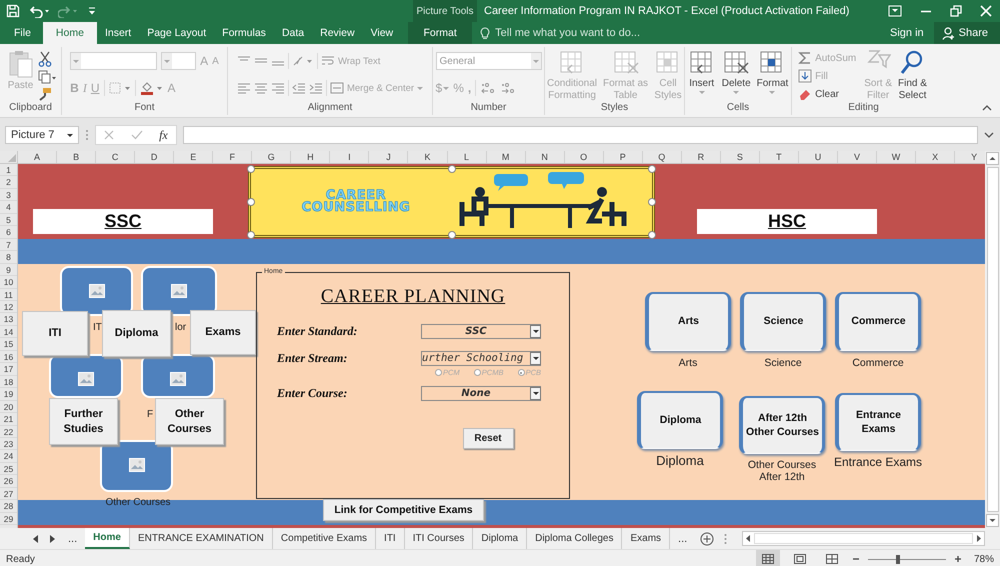 The image size is (1000, 566). What do you see at coordinates (92, 11) in the screenshot?
I see `customize-menu-icon` at bounding box center [92, 11].